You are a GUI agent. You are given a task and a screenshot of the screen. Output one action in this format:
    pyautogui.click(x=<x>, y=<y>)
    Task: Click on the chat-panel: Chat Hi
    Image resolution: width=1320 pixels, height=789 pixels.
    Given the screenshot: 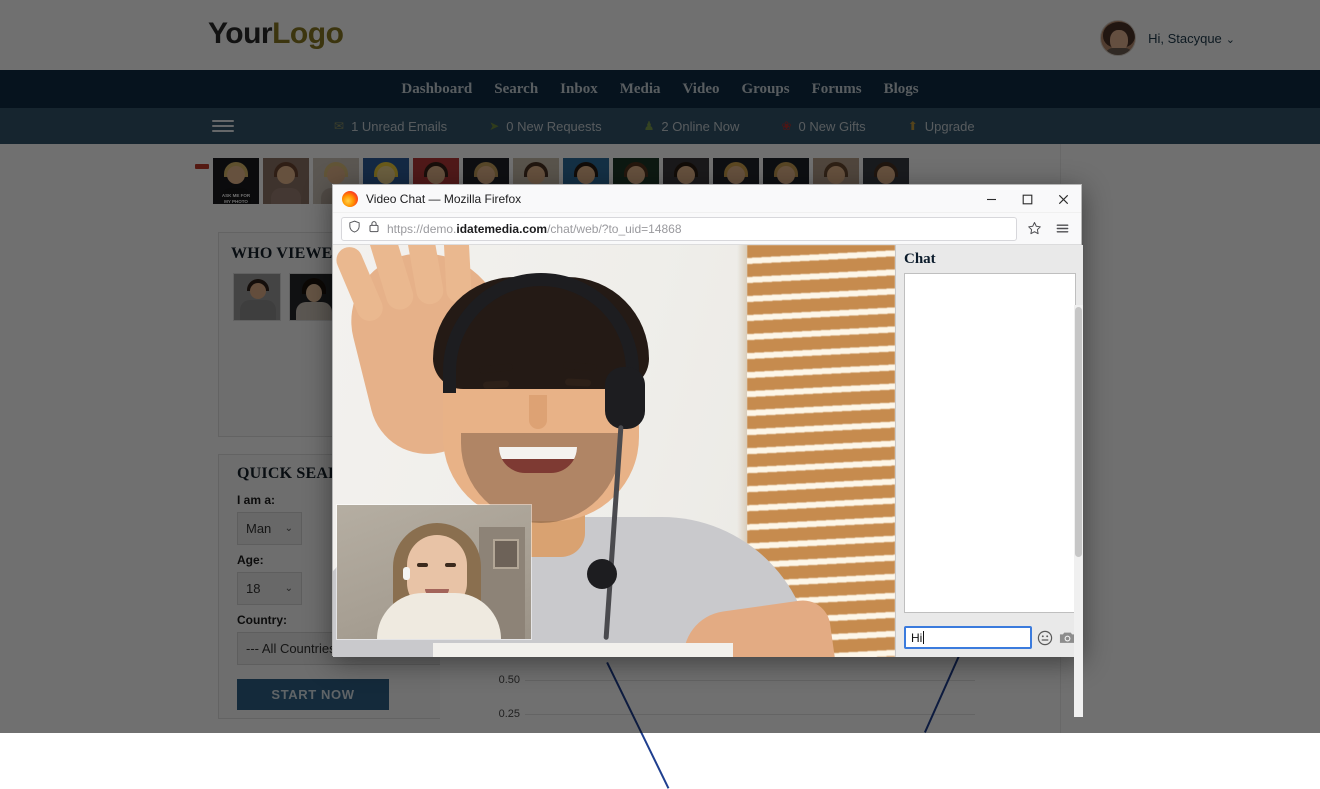 What is the action you would take?
    pyautogui.click(x=989, y=451)
    